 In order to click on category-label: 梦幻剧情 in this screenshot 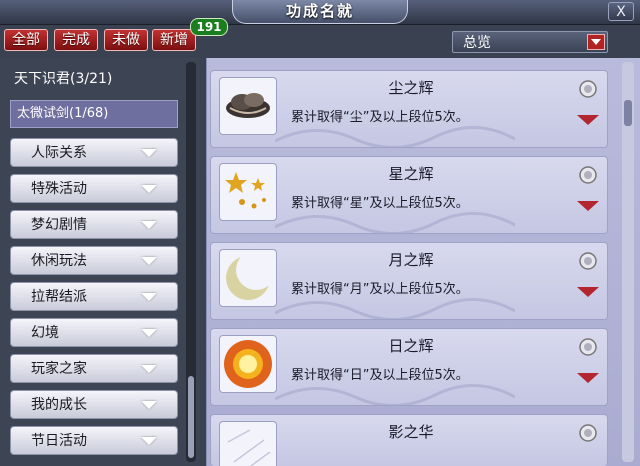, I will do `click(59, 225)`.